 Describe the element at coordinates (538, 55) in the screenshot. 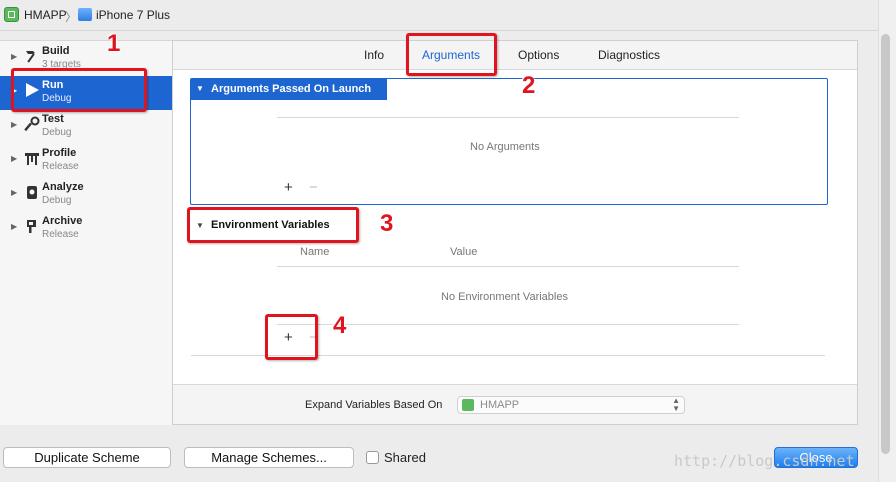

I see `tab-options: Options` at that location.